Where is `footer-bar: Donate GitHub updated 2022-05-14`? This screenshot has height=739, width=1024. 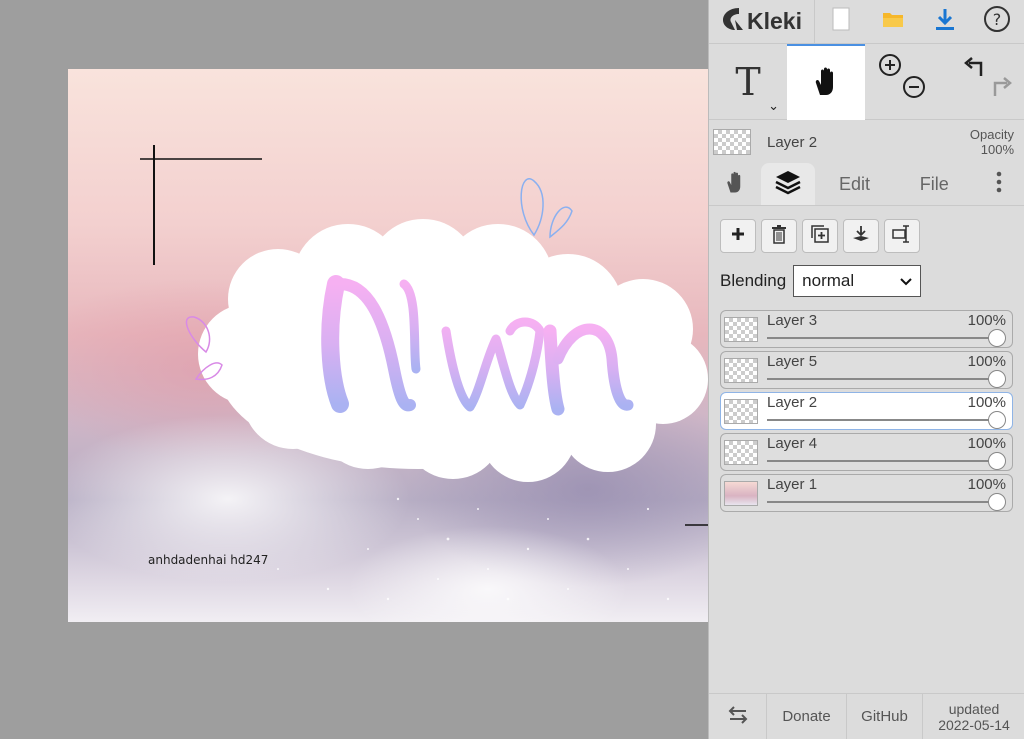 footer-bar: Donate GitHub updated 2022-05-14 is located at coordinates (866, 716).